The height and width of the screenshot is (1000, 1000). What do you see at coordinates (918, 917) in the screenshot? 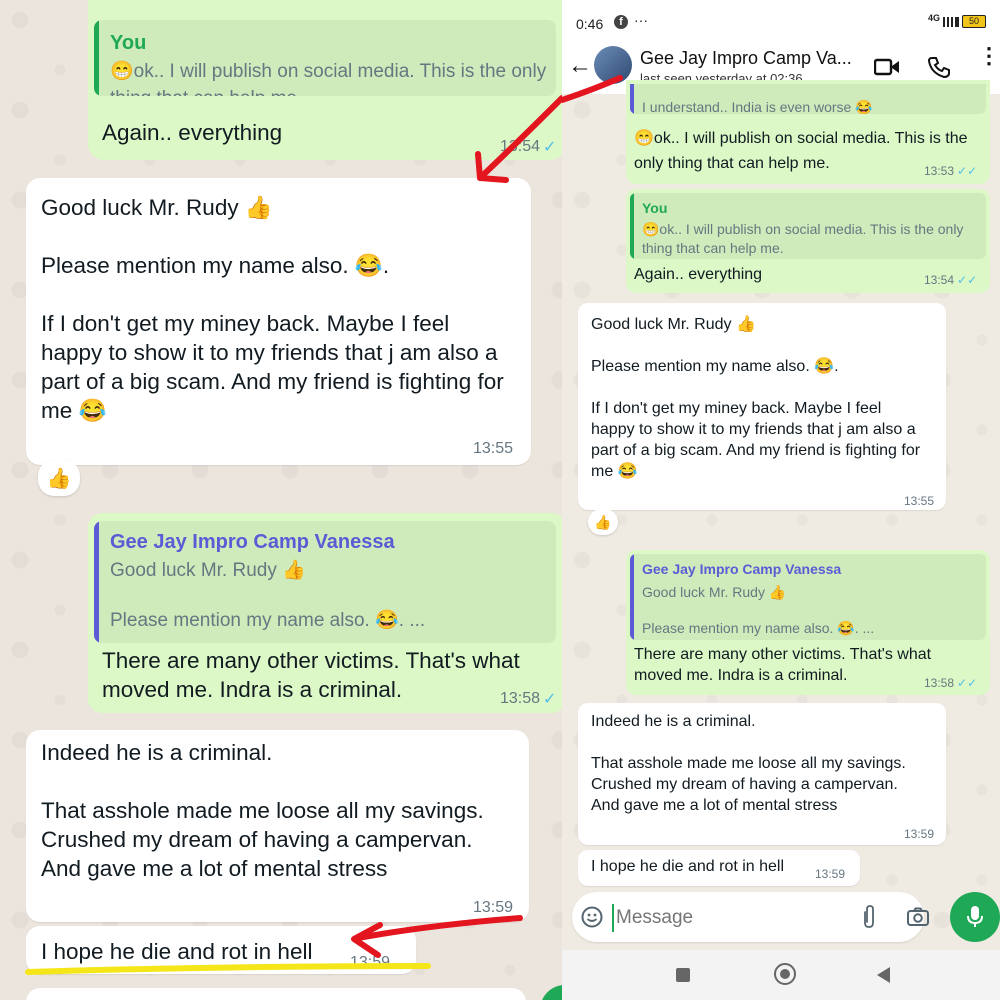
I see `camera-icon` at bounding box center [918, 917].